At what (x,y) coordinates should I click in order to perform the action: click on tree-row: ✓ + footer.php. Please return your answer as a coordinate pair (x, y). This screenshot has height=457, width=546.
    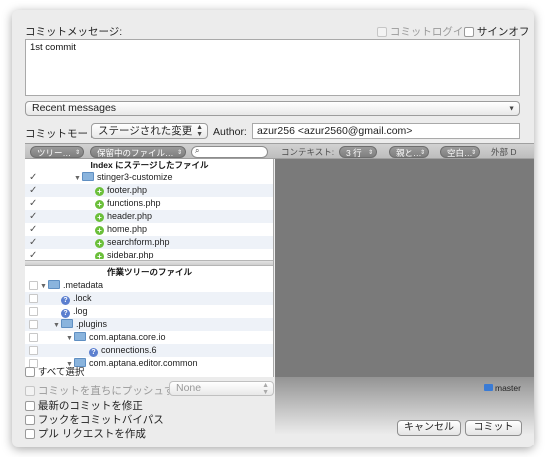
    Looking at the image, I should click on (149, 190).